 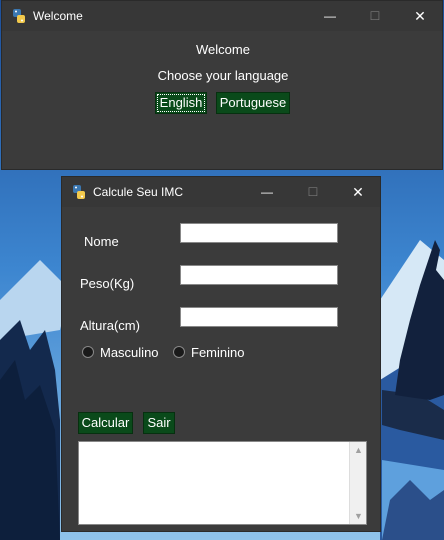 I want to click on welcome-titlebar: Welcome — ☐ ✕, so click(x=222, y=16).